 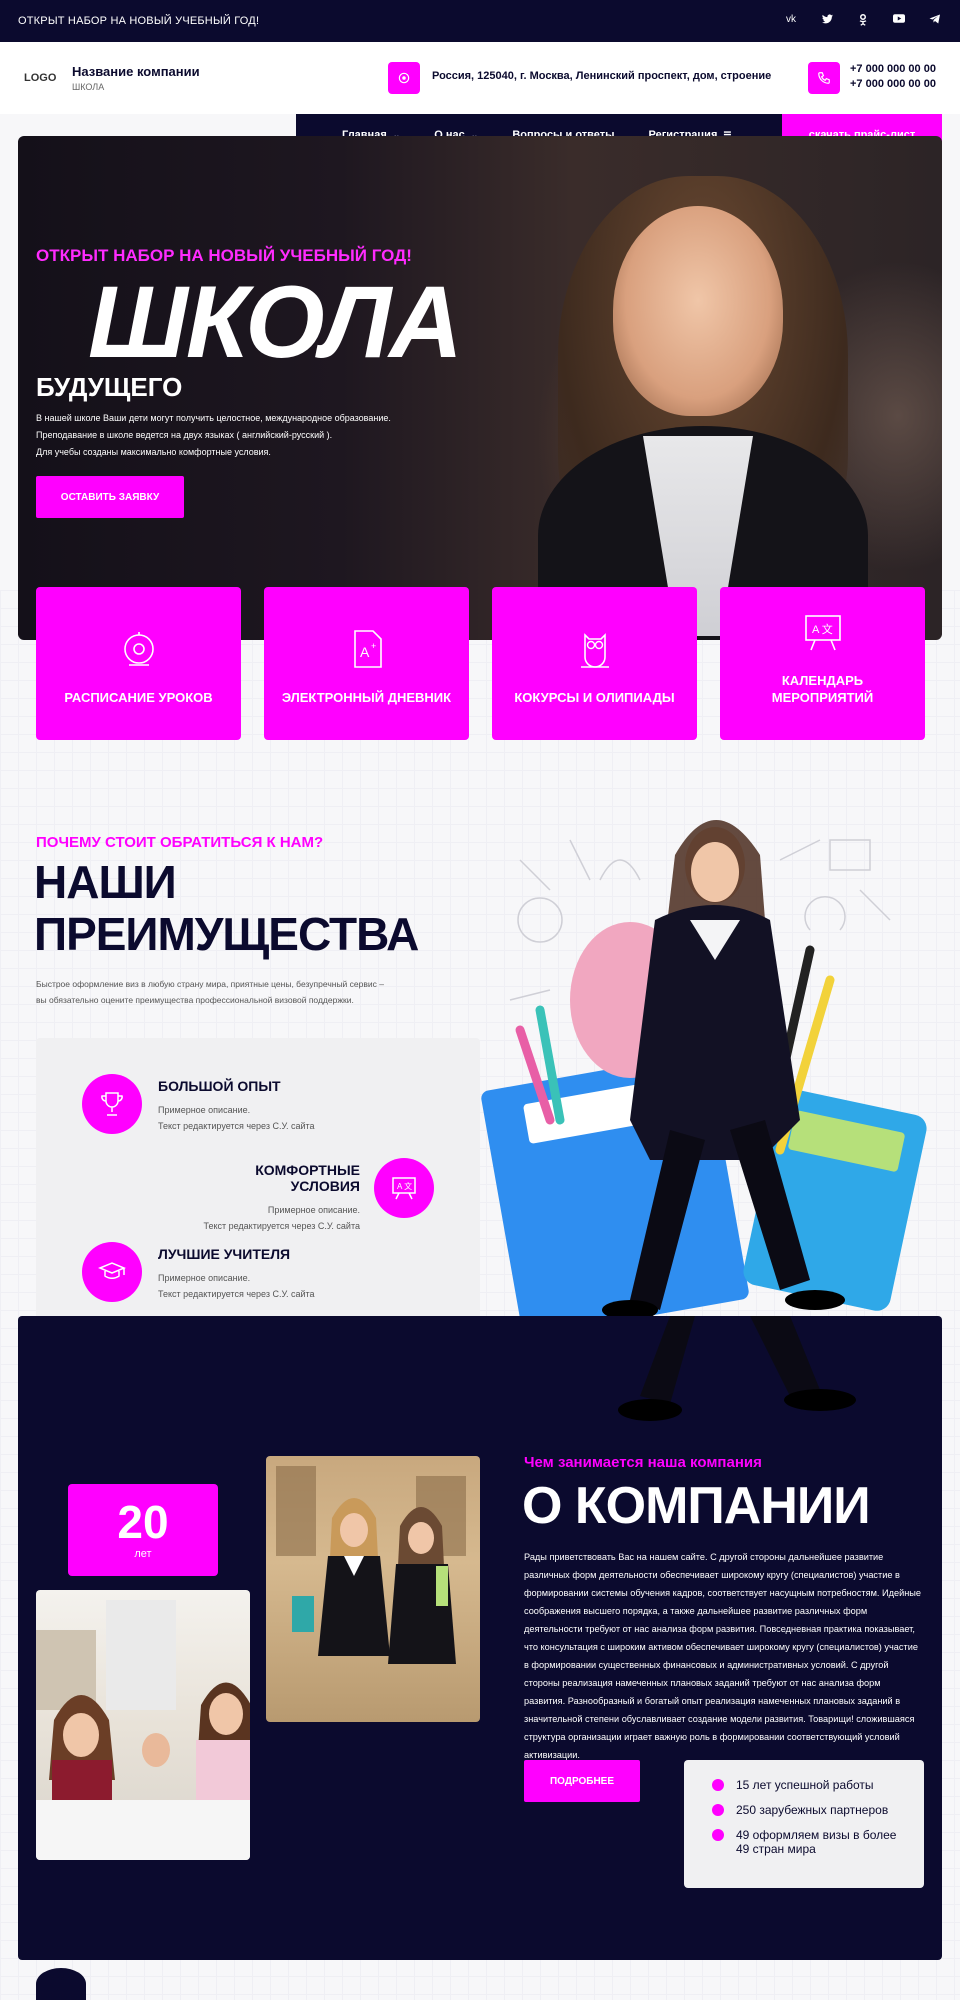 I want to click on hero-photo-face, so click(x=698, y=311).